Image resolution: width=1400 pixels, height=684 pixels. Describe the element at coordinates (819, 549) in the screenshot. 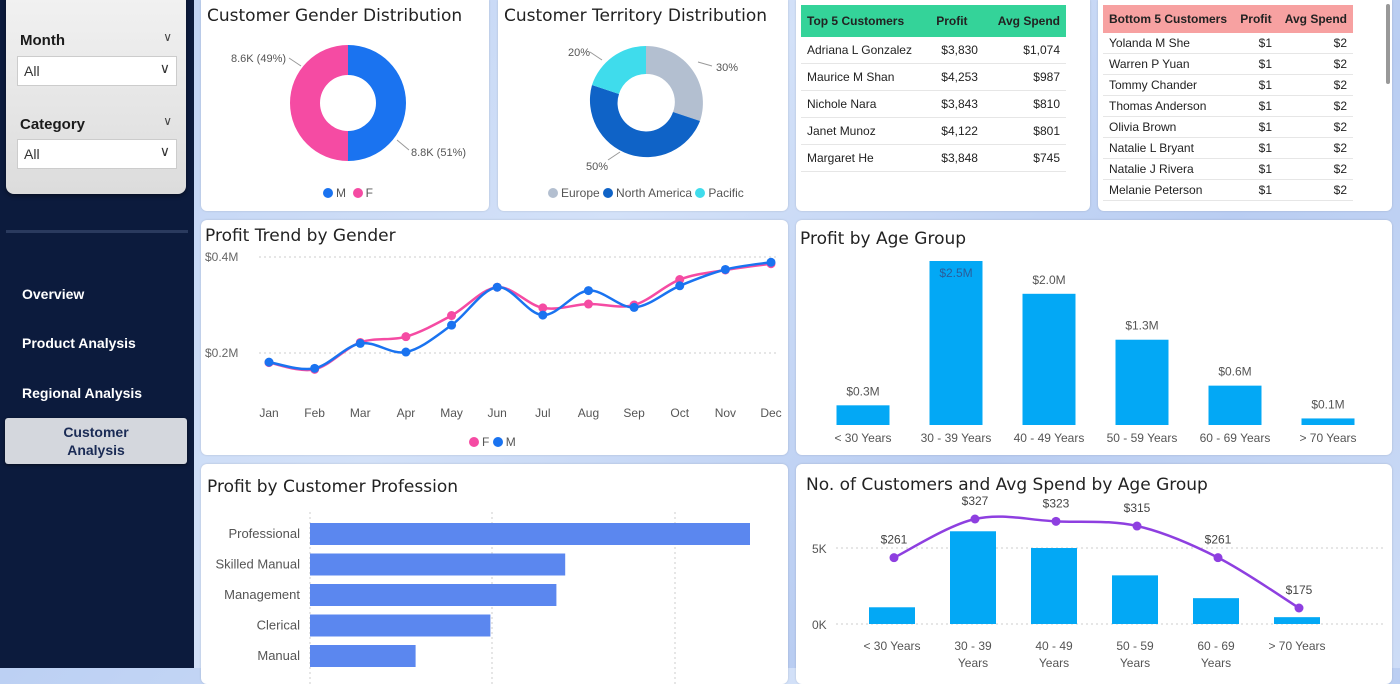

I see `y-tick-label: 5K` at that location.